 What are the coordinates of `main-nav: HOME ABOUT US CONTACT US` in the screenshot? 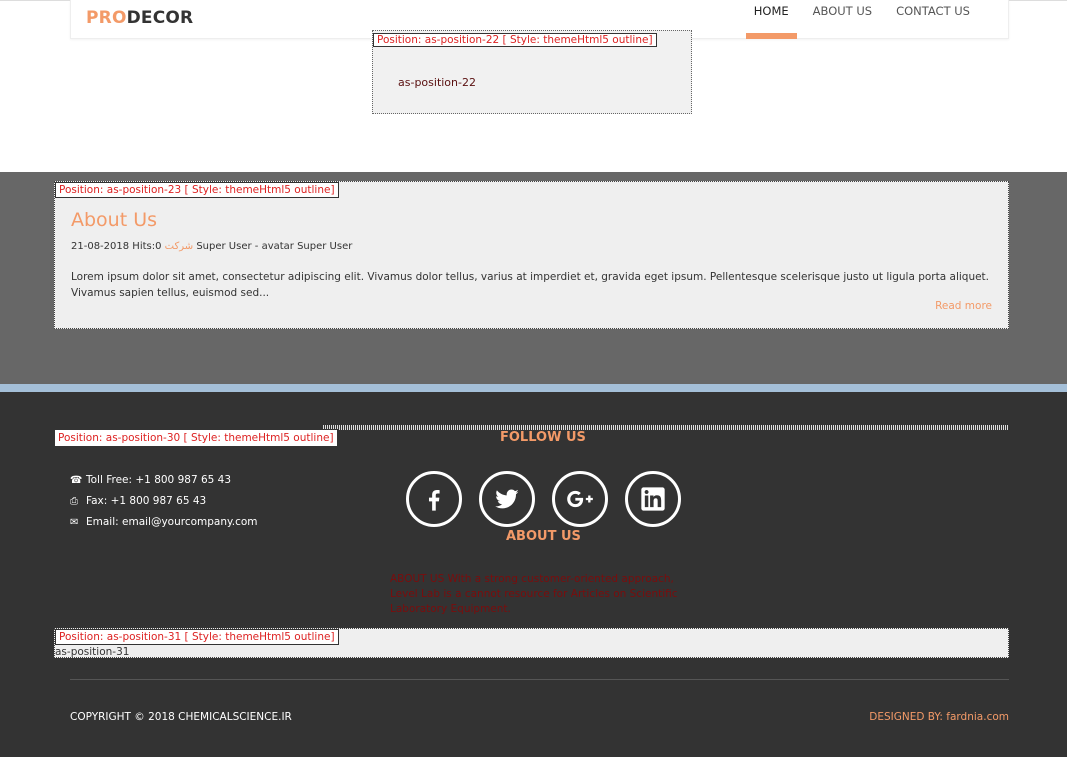 It's located at (850, 19).